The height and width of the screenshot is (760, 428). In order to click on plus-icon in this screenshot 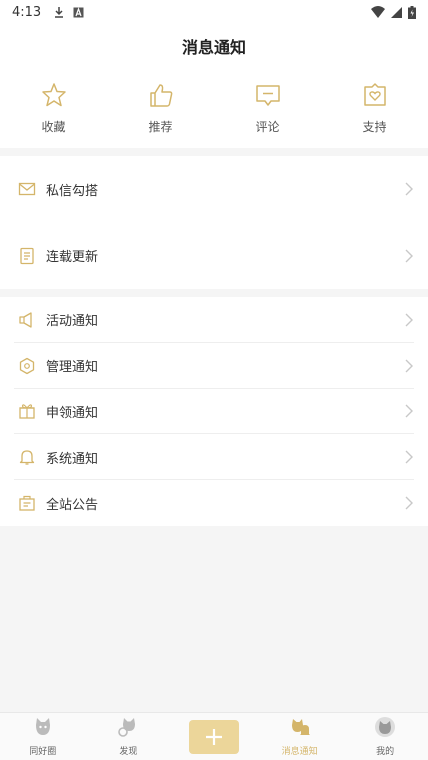, I will do `click(213, 736)`.